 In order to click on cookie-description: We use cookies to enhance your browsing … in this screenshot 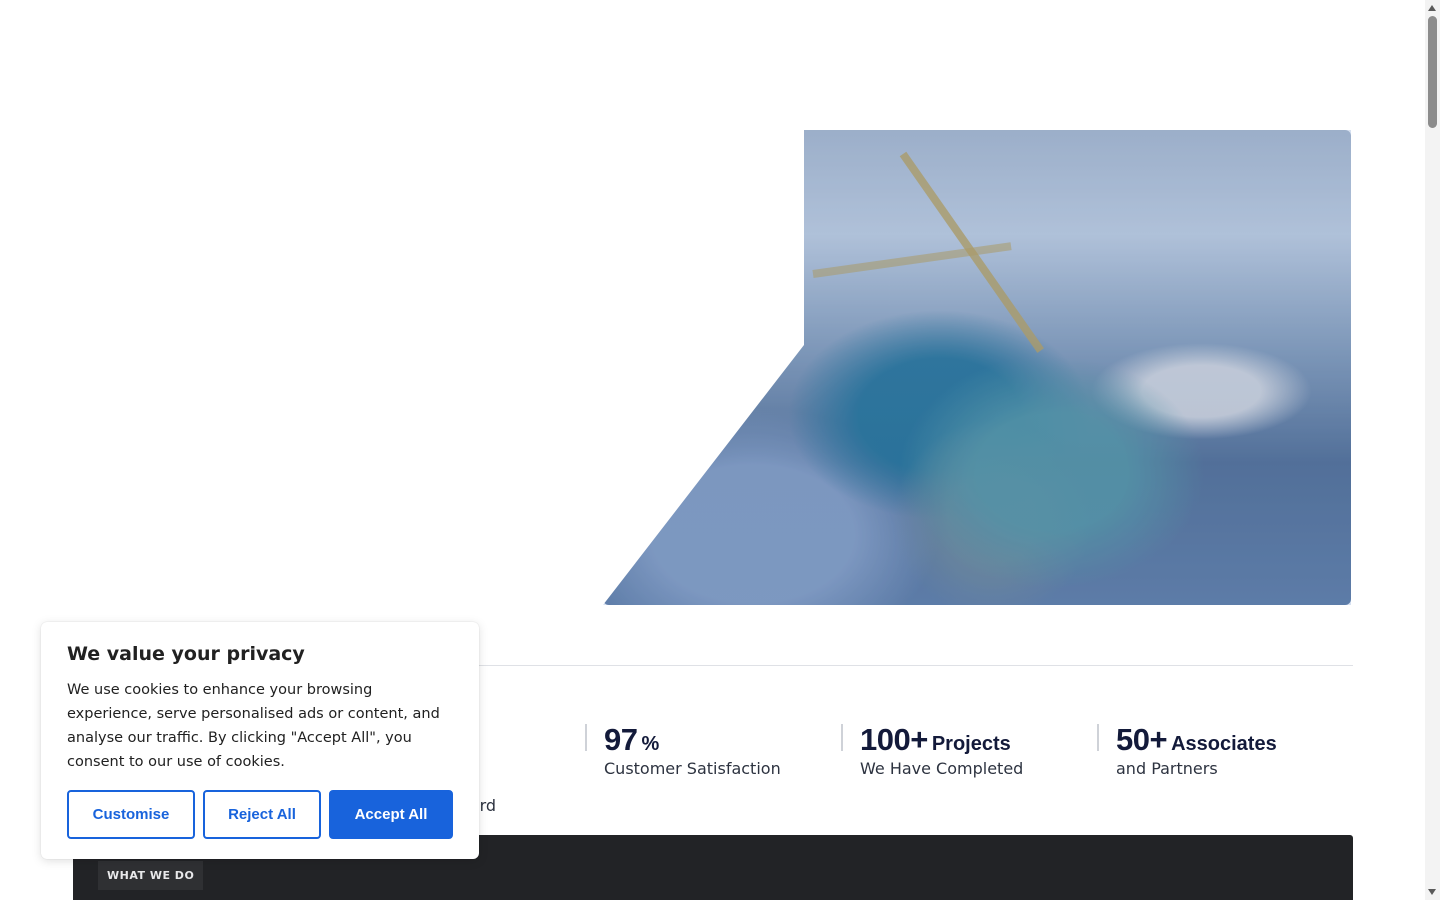, I will do `click(253, 726)`.